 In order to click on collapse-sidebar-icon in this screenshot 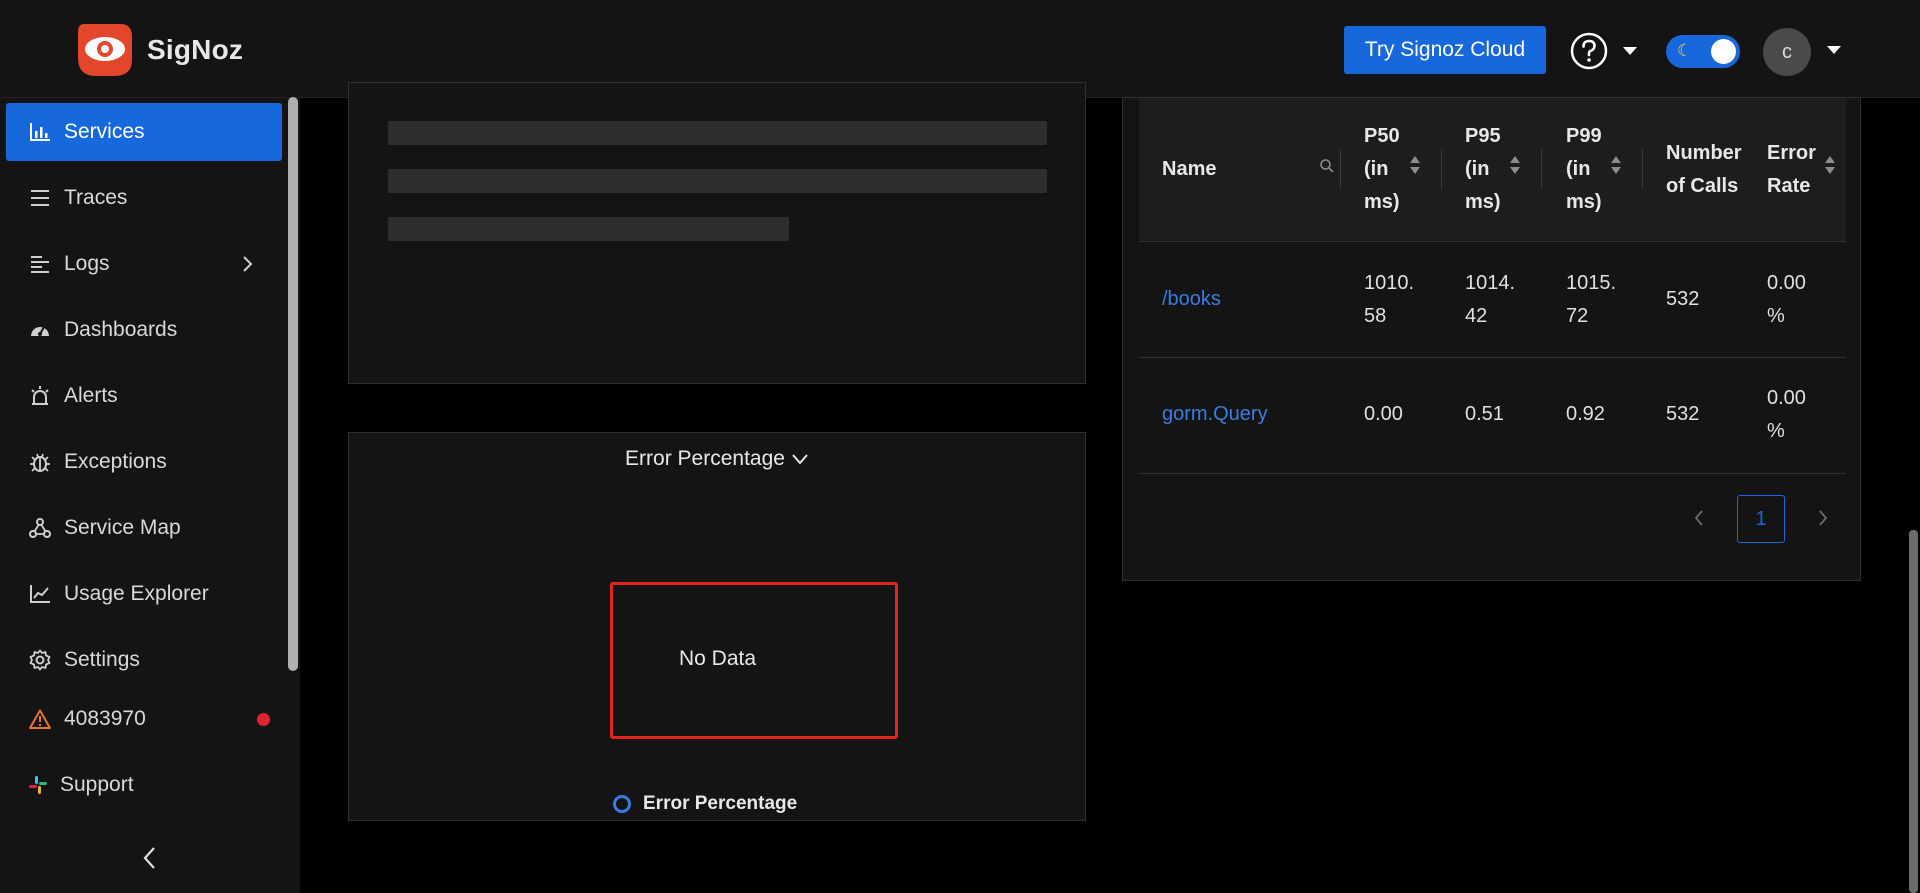, I will do `click(150, 858)`.